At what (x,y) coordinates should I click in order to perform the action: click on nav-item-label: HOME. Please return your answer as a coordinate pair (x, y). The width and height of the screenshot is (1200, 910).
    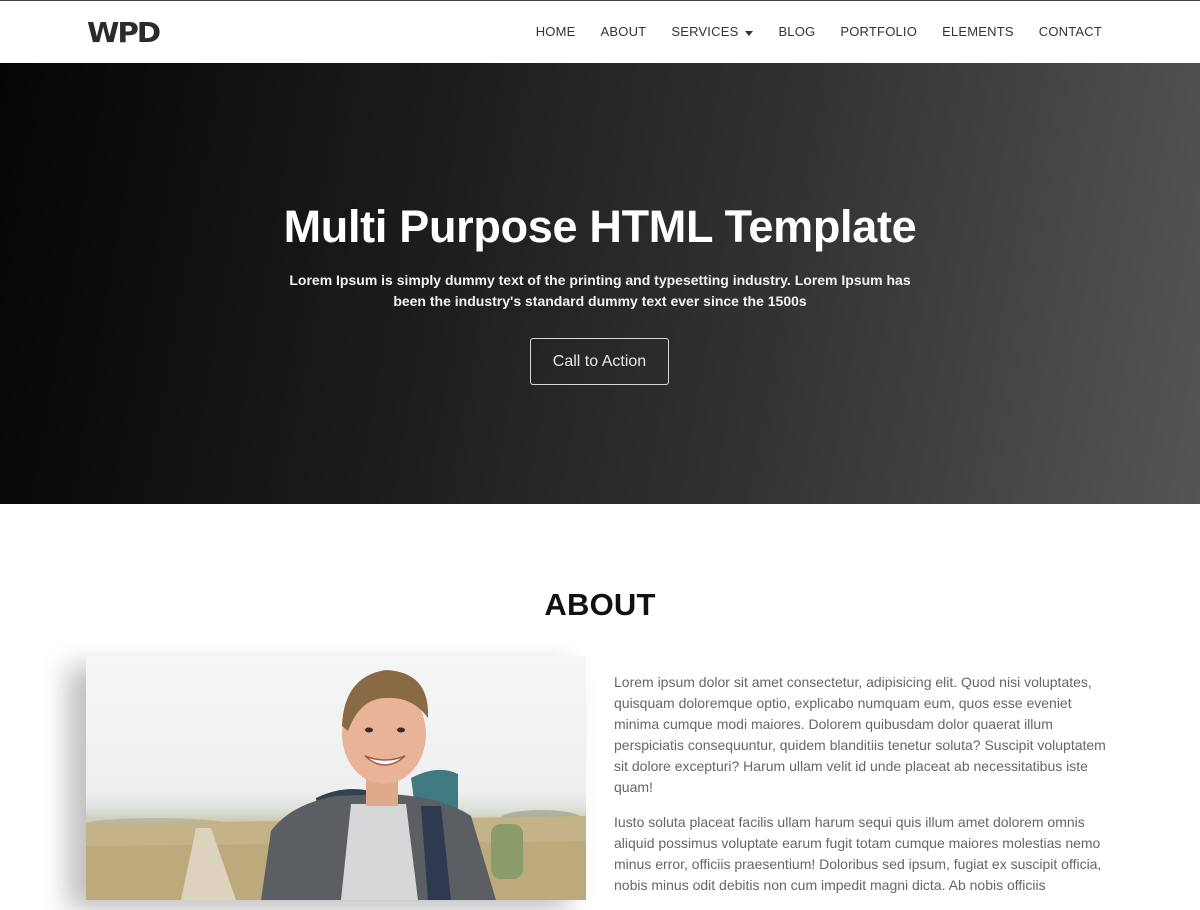
    Looking at the image, I should click on (555, 31).